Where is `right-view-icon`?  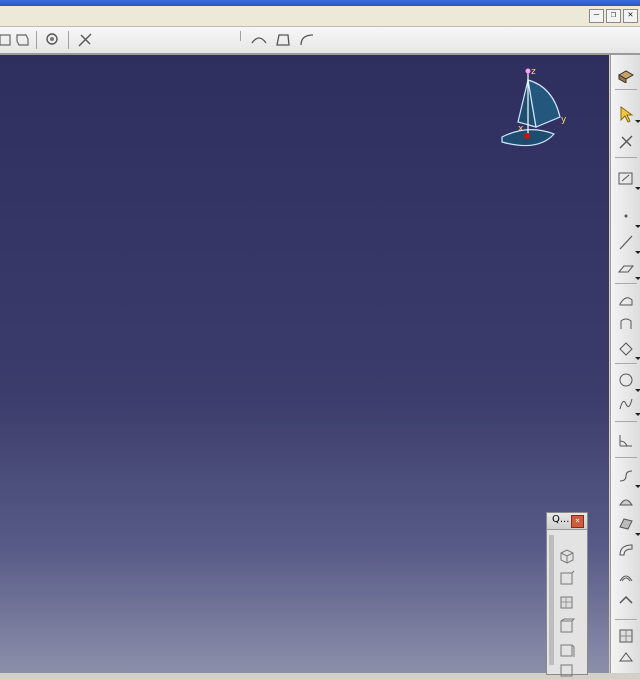
right-view-icon is located at coordinates (567, 650).